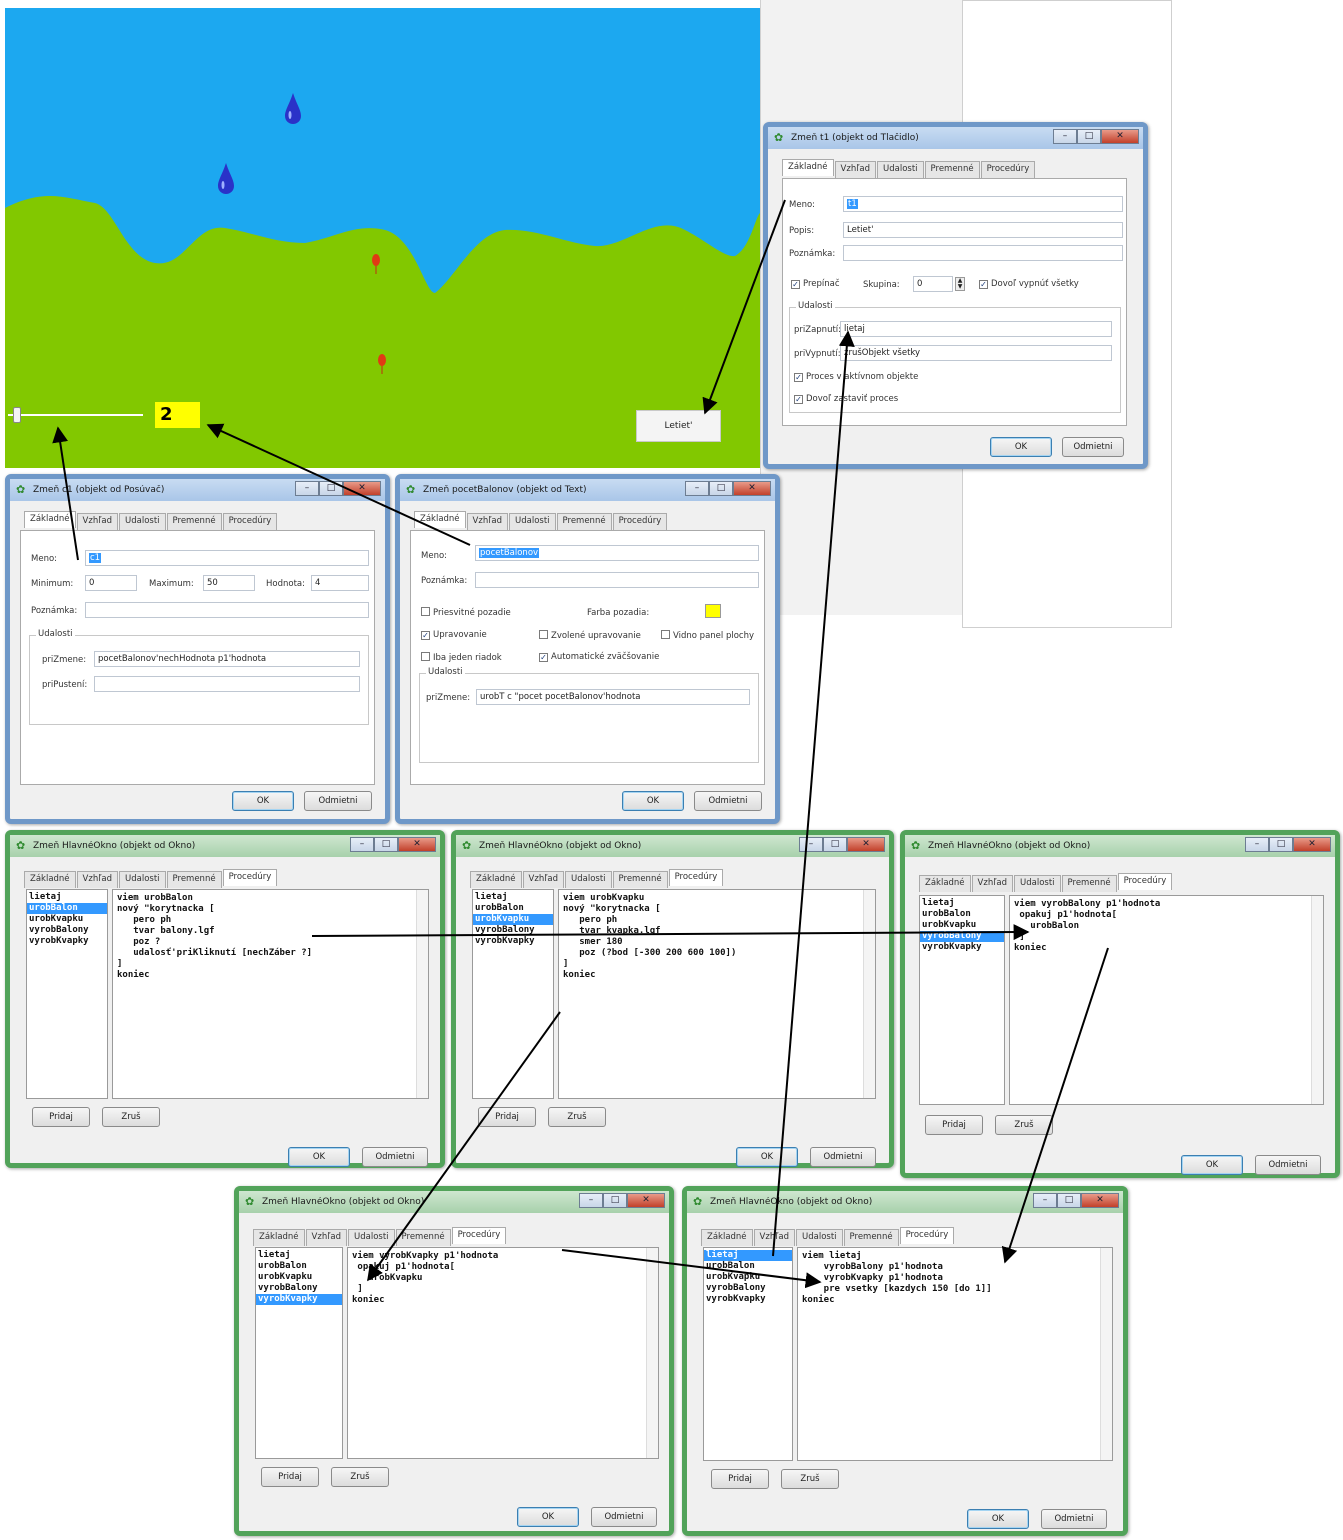 This screenshot has height=1540, width=1343. I want to click on min-field: 0, so click(111, 583).